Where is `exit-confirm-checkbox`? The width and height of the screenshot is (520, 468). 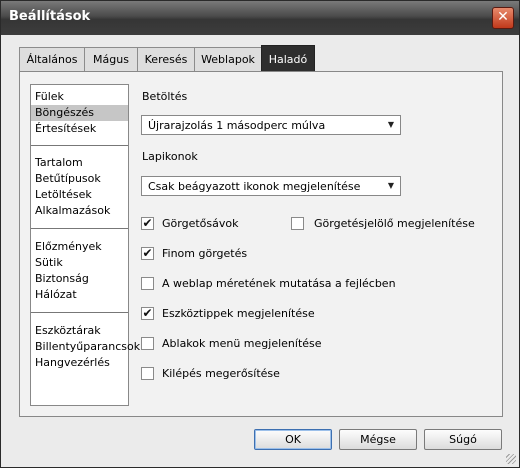
exit-confirm-checkbox is located at coordinates (147, 373).